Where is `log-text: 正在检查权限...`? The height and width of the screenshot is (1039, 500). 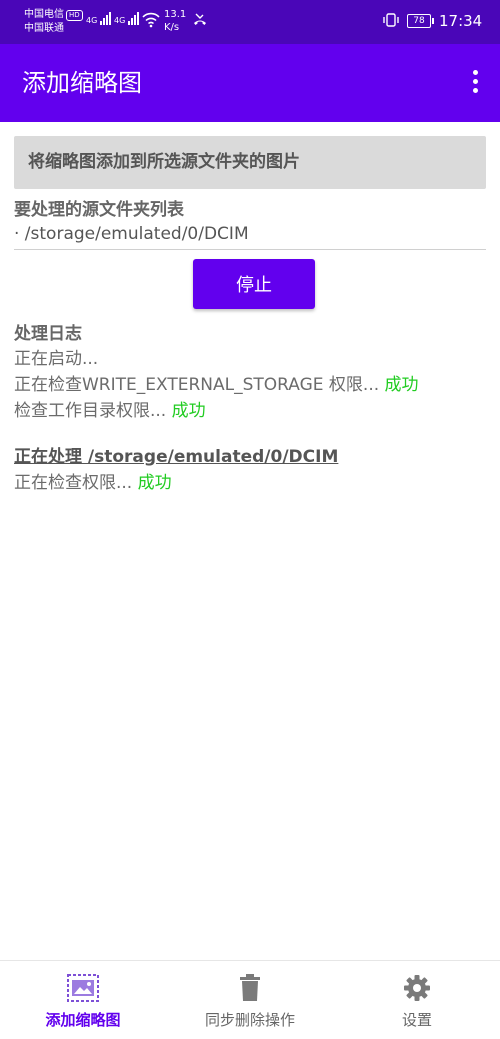
log-text: 正在检查权限... is located at coordinates (76, 483).